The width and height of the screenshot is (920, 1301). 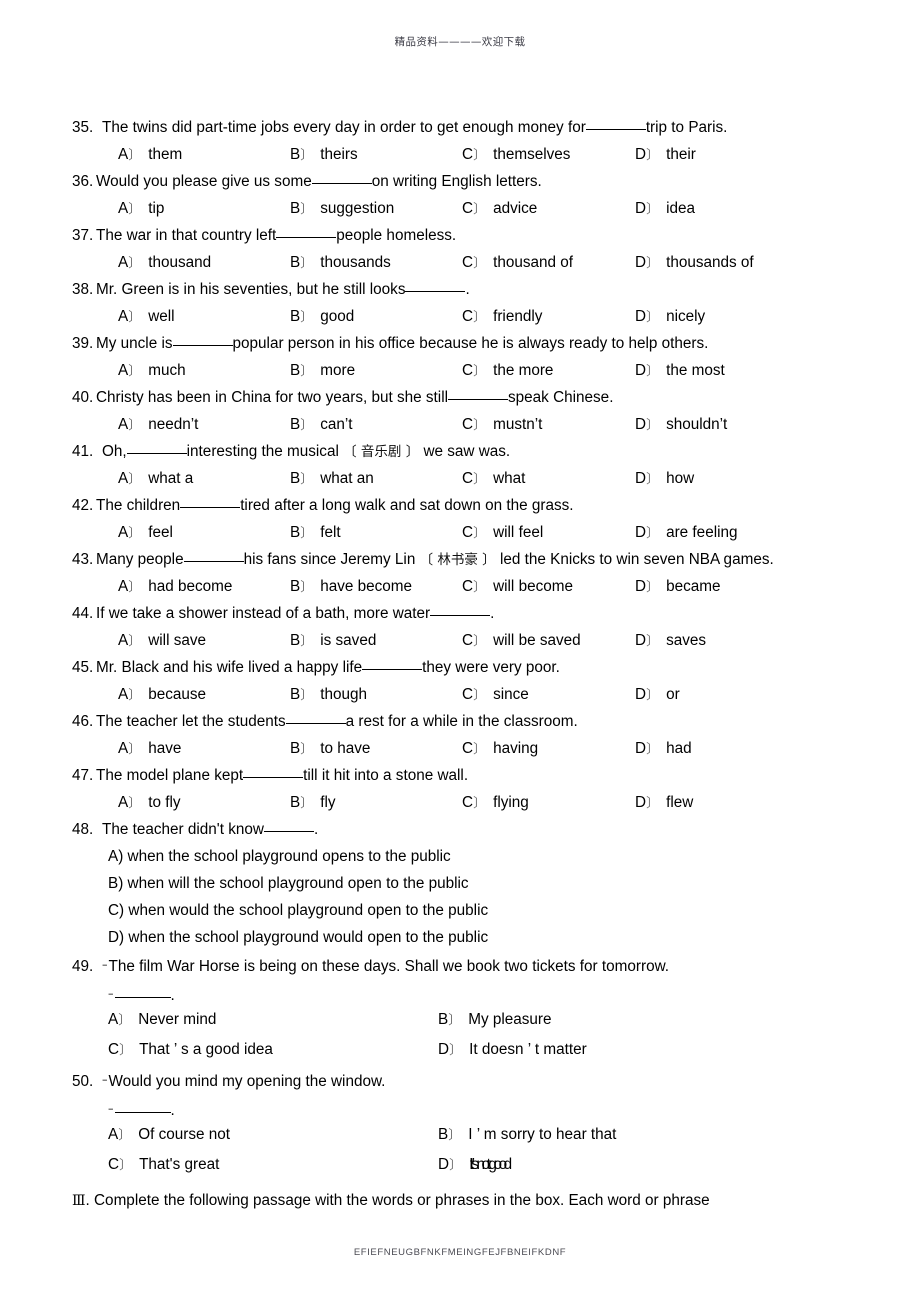 I want to click on option-a: A〕 much, so click(x=152, y=371).